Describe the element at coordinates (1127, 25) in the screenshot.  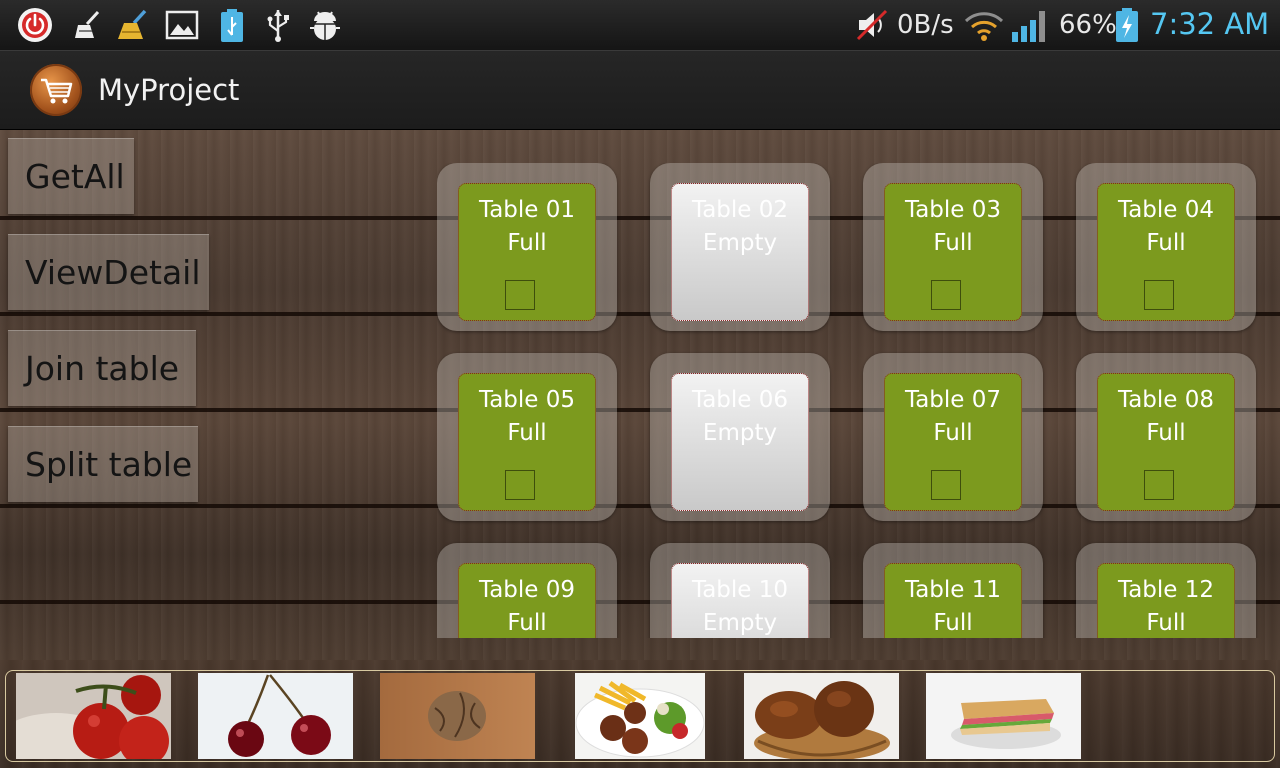
I see `battery-charging-icon` at that location.